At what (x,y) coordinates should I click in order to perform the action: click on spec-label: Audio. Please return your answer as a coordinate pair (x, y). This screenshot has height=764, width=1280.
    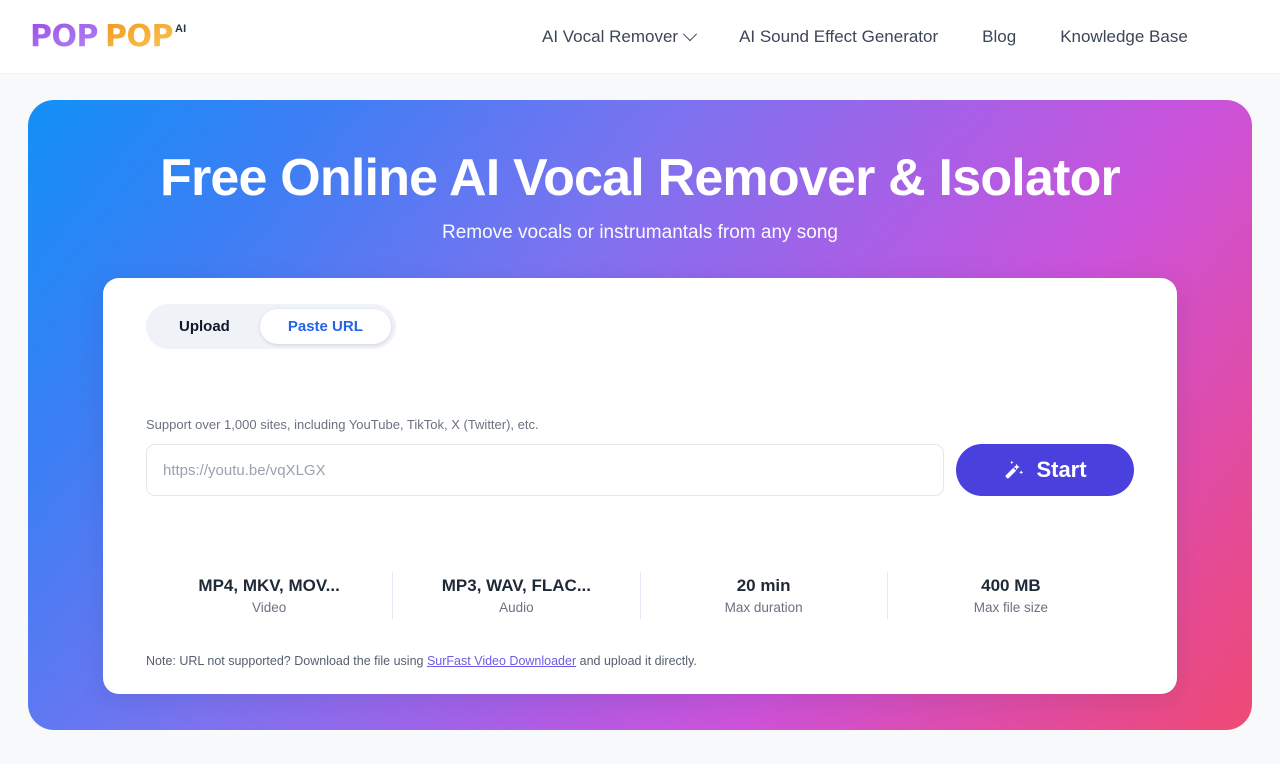
    Looking at the image, I should click on (516, 608).